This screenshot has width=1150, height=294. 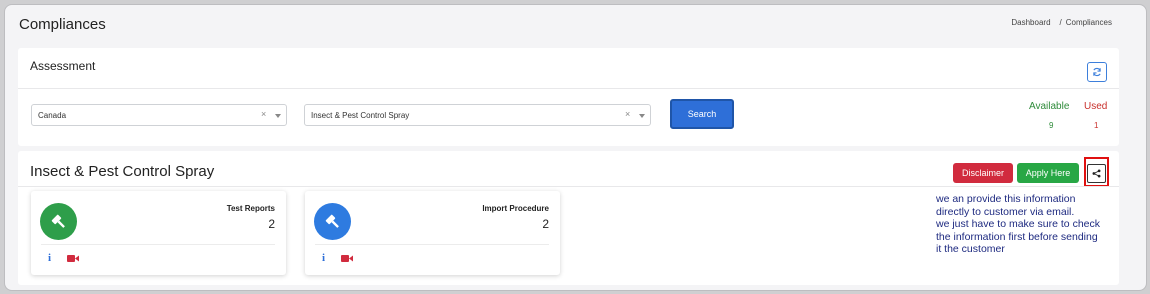 I want to click on breadcrumb: Dashboard / Compliances, so click(x=1061, y=22).